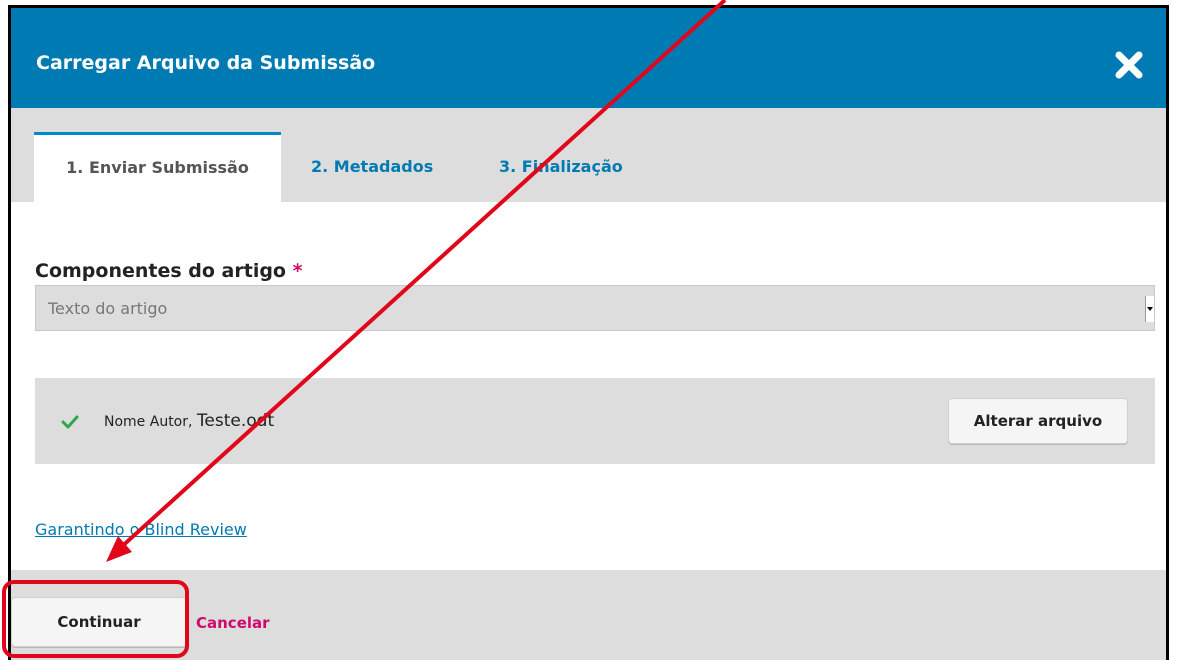 This screenshot has width=1180, height=660. Describe the element at coordinates (95, 619) in the screenshot. I see `highlight-box` at that location.